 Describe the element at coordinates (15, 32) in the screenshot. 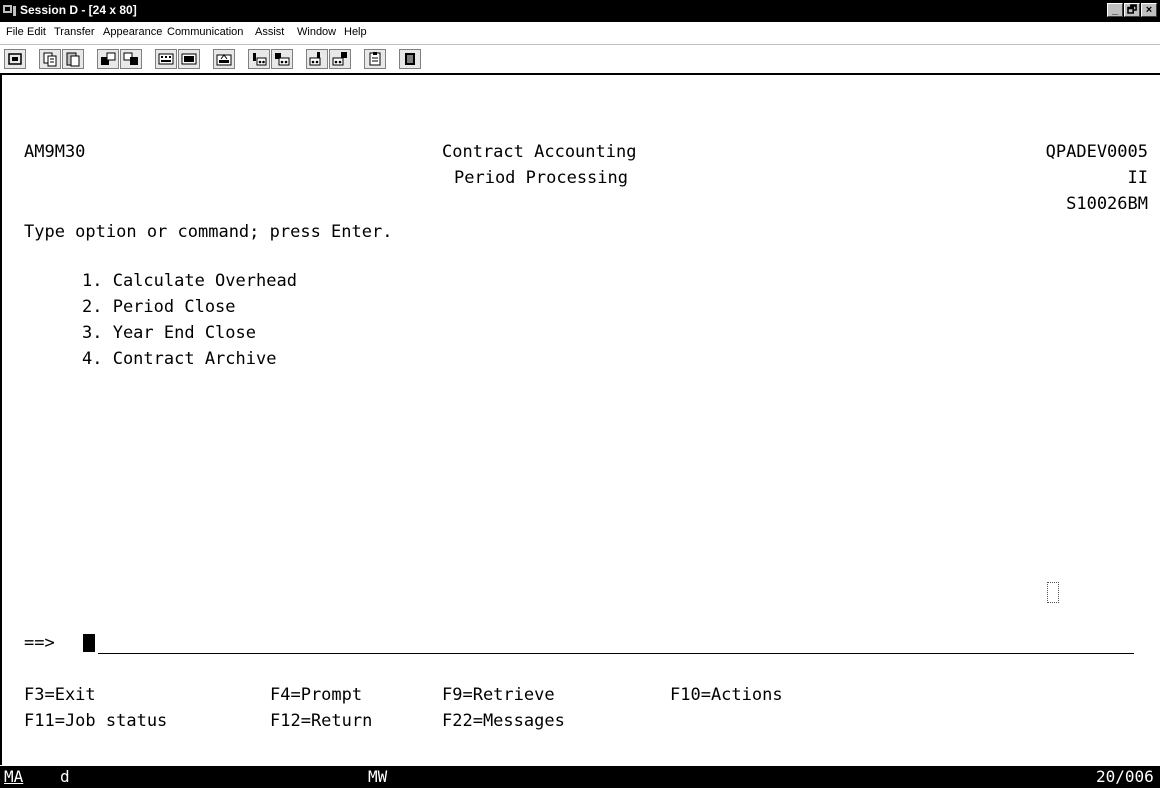

I see `menu-file: File` at that location.